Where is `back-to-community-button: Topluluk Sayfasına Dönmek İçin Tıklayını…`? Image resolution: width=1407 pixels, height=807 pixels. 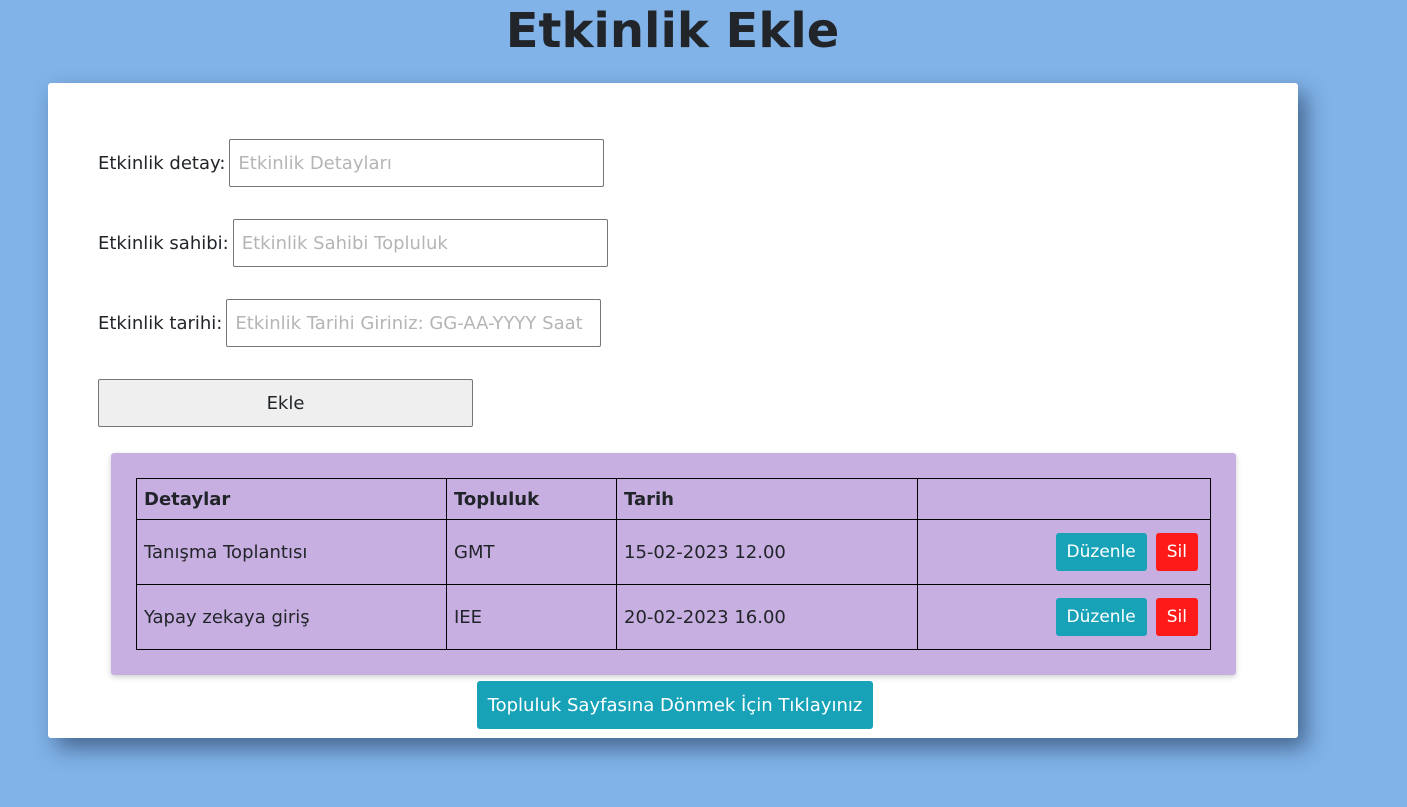
back-to-community-button: Topluluk Sayfasına Dönmek İçin Tıklayını… is located at coordinates (675, 705).